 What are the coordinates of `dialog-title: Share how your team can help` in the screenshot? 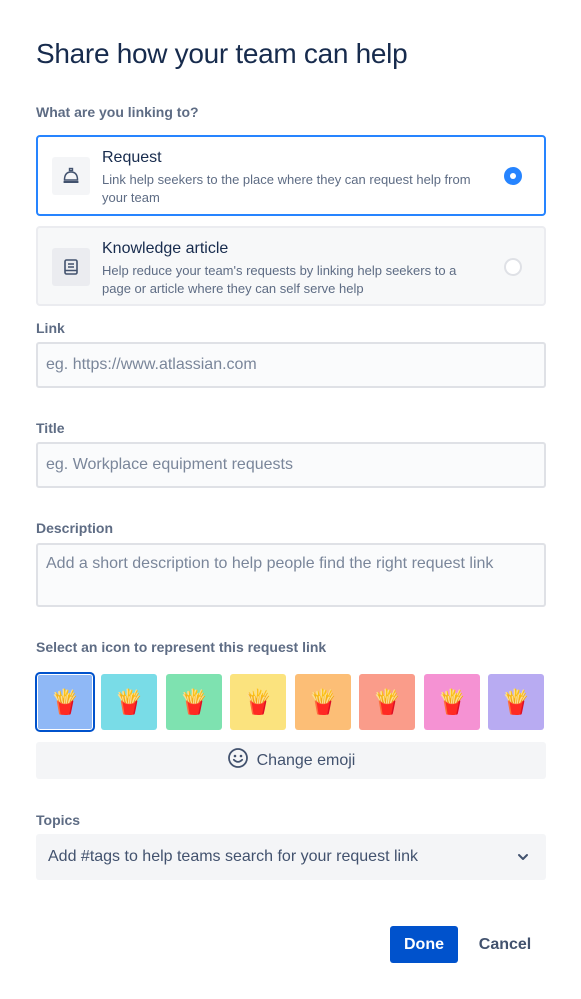 It's located at (222, 53).